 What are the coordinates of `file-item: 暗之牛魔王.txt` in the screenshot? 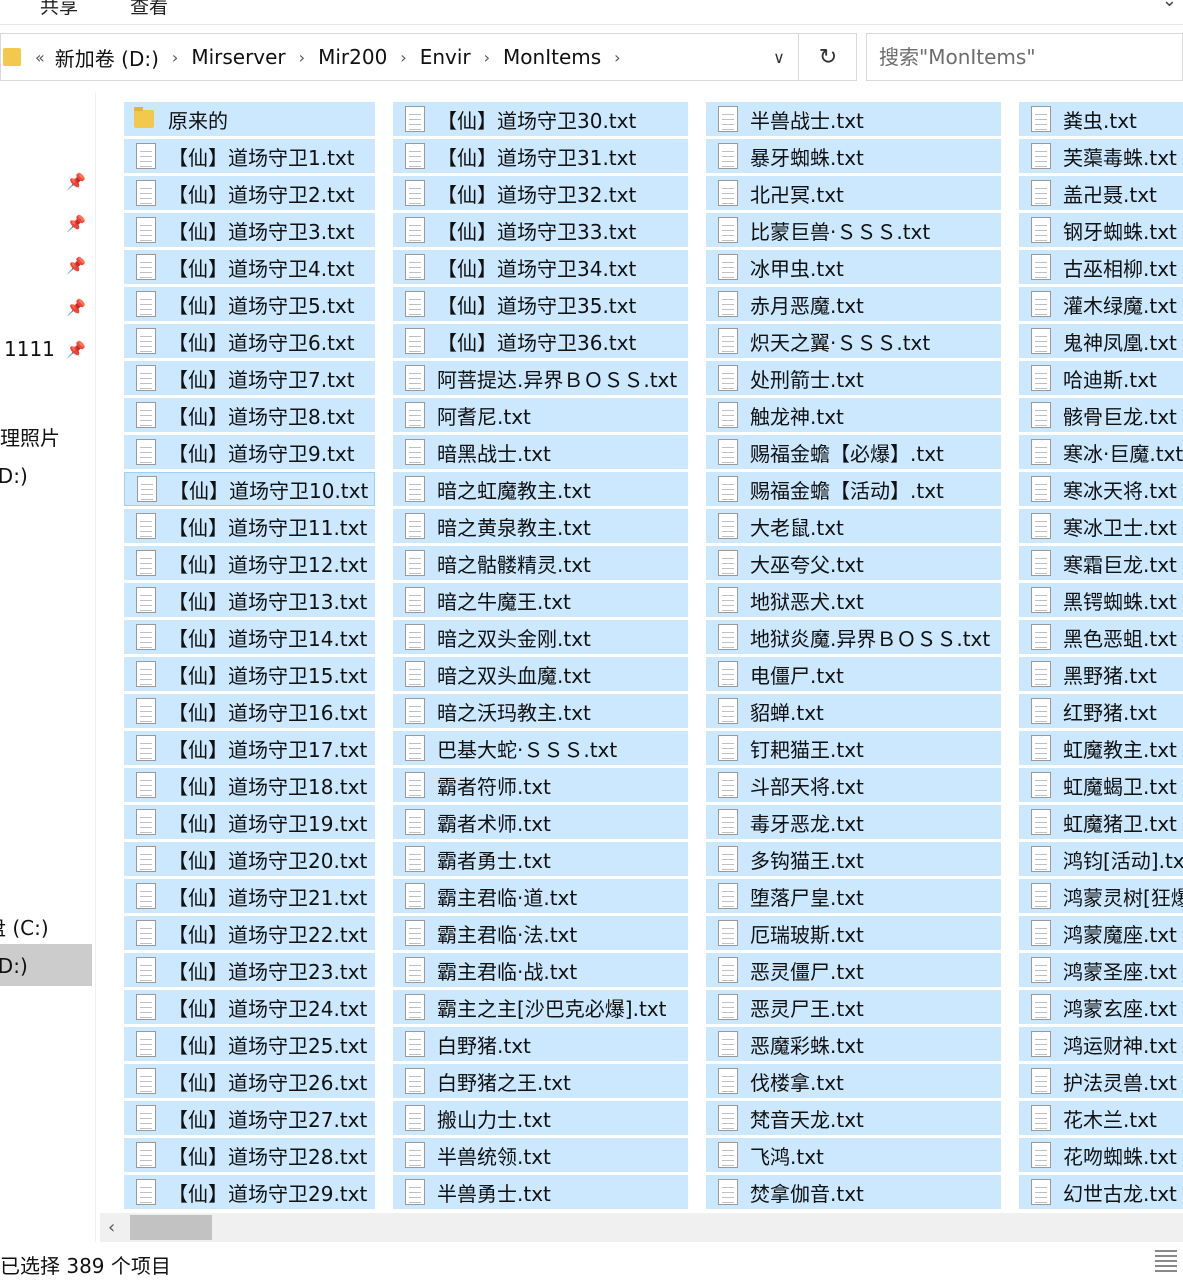 It's located at (540, 600).